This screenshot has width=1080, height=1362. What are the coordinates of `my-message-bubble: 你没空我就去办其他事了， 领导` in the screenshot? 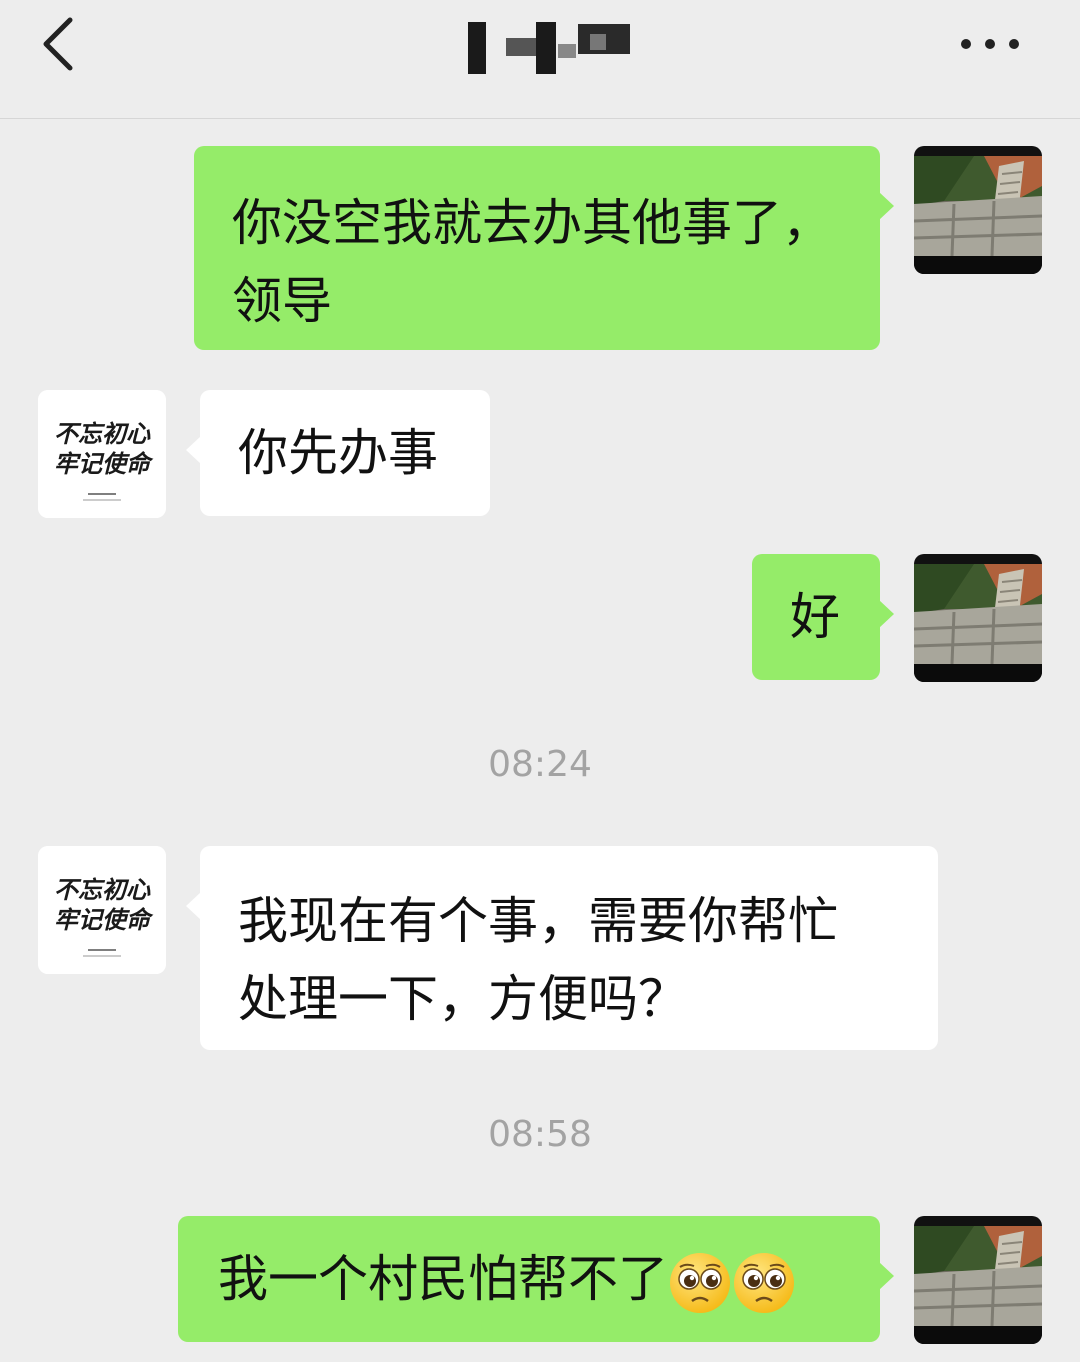 It's located at (544, 248).